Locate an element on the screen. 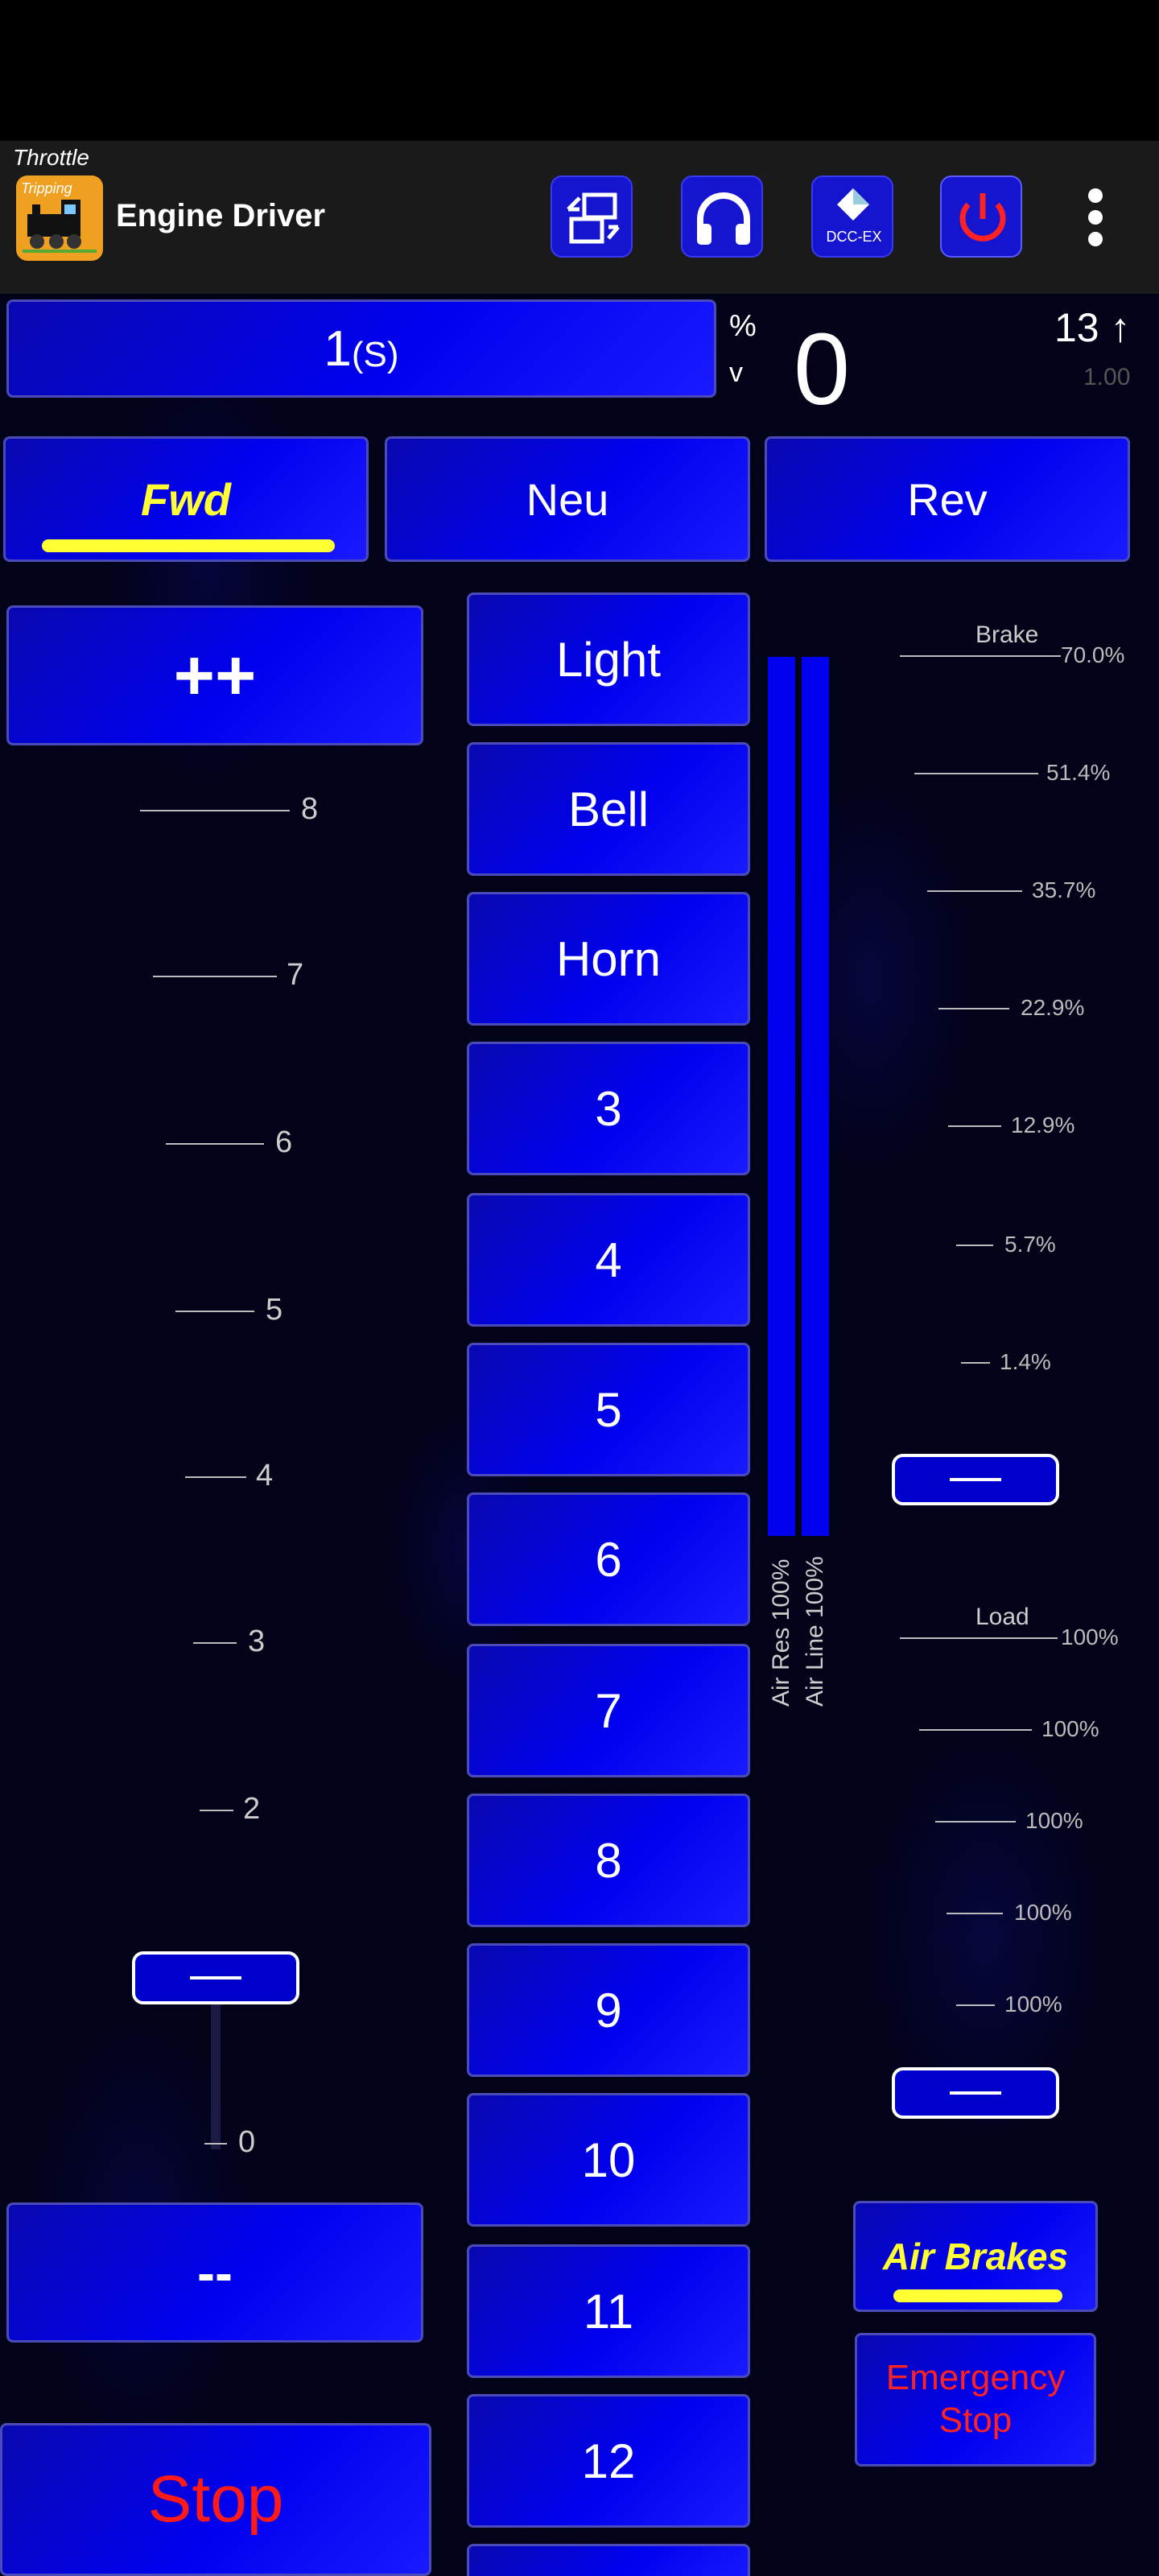  swap-throttle-button is located at coordinates (592, 216).